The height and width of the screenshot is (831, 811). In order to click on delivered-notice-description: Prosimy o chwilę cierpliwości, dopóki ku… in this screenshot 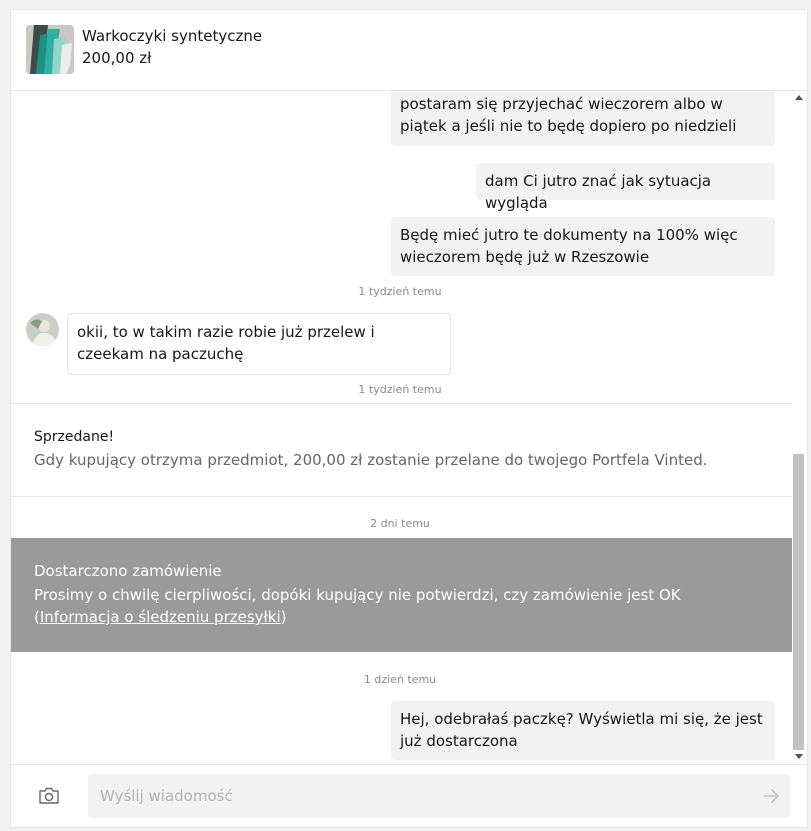, I will do `click(357, 606)`.